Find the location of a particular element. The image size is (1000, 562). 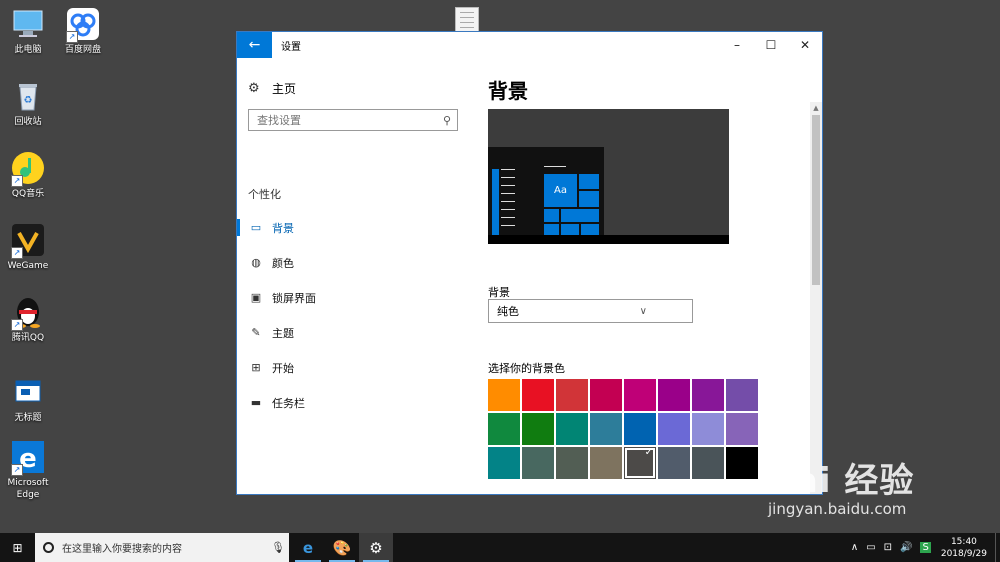

settings-search-box: ⚲ is located at coordinates (353, 120).